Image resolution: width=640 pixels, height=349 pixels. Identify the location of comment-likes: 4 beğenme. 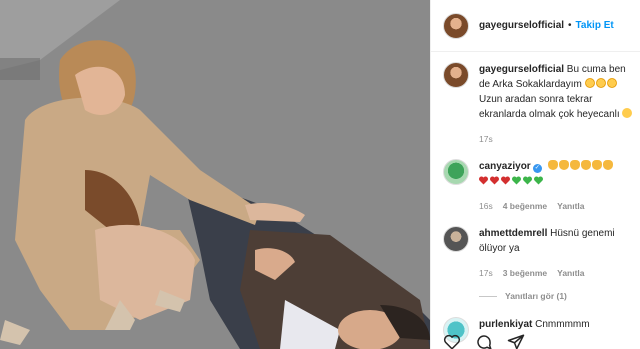
(525, 206).